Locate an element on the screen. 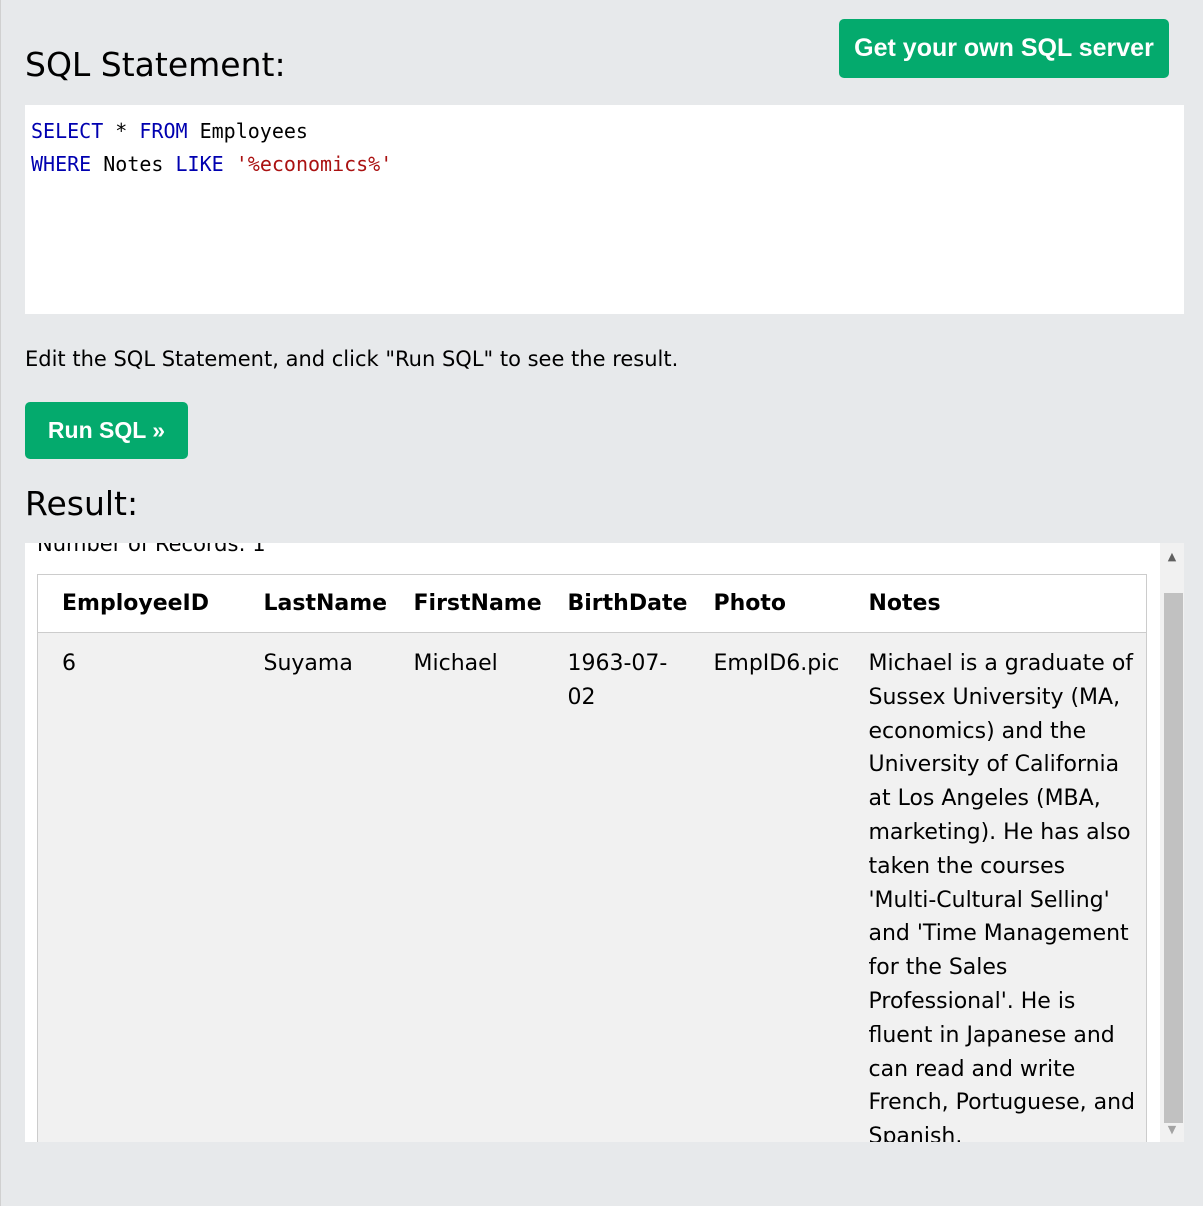  column-header-photo: Photo is located at coordinates (767, 603).